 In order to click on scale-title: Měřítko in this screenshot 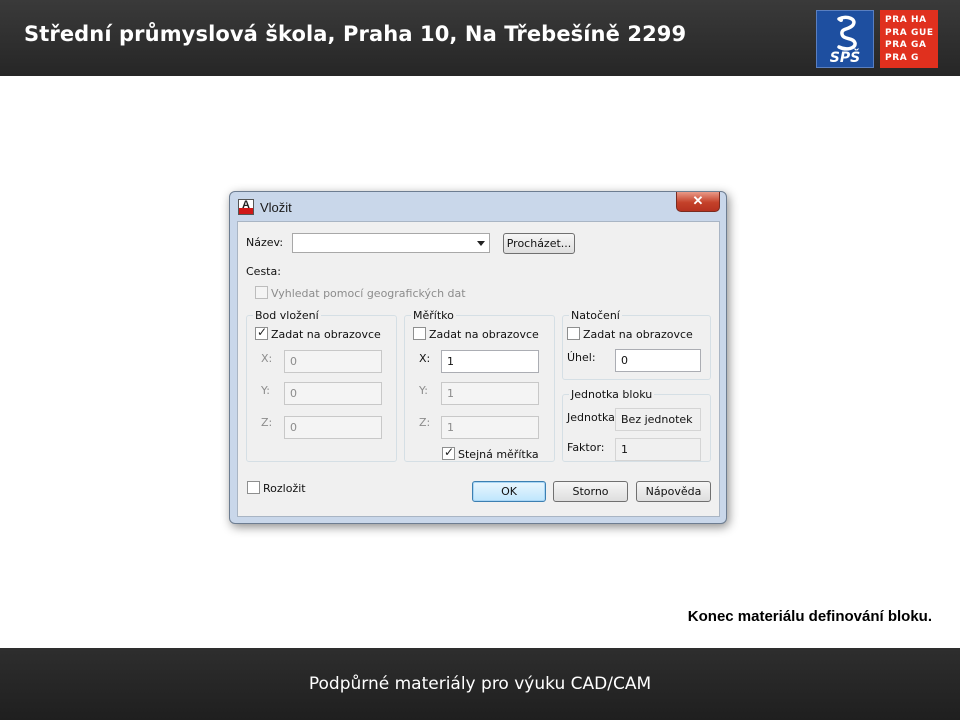, I will do `click(433, 315)`.